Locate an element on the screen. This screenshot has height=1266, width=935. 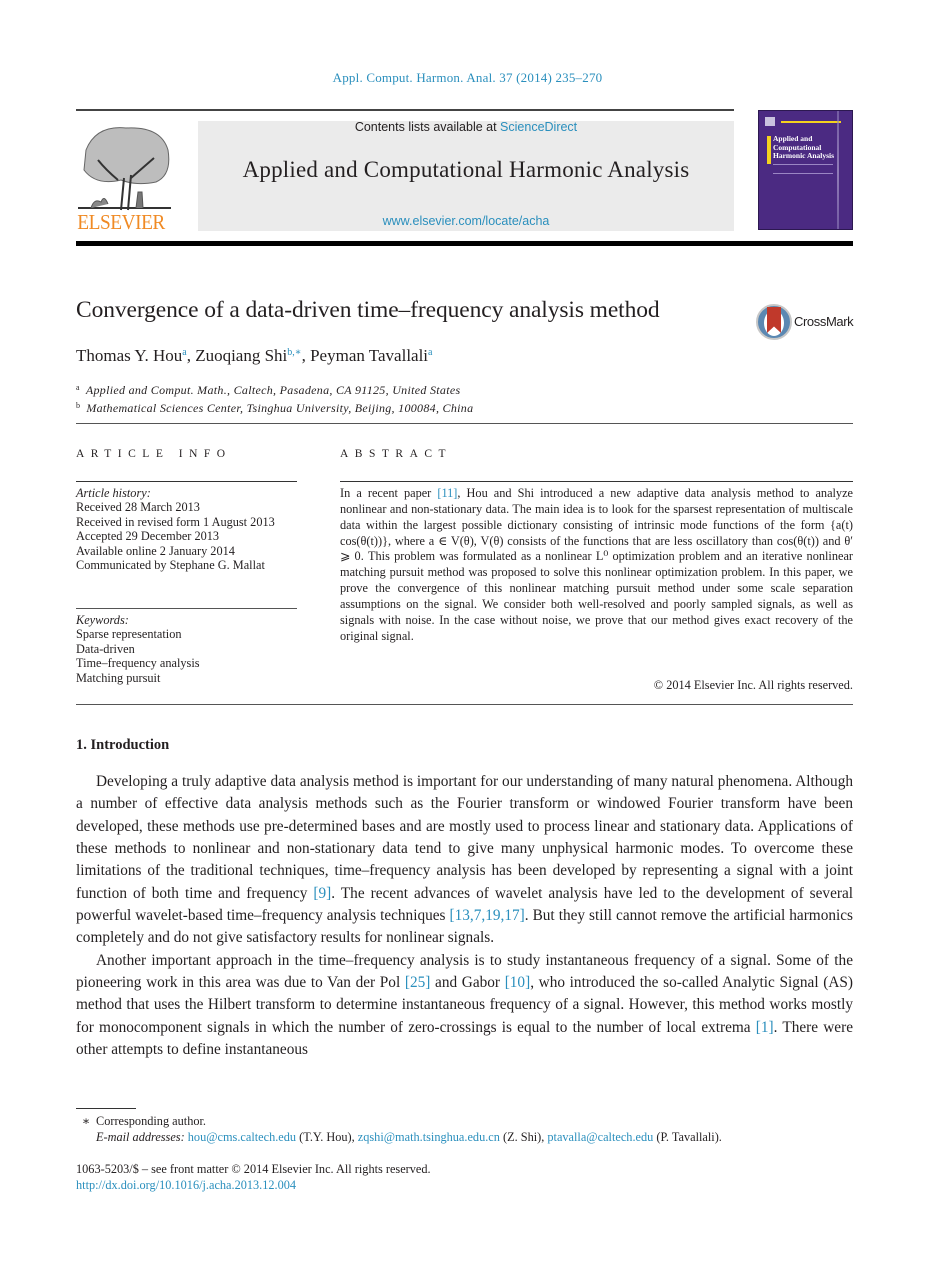
text-segment: and Gabor is located at coordinates (467, 983).